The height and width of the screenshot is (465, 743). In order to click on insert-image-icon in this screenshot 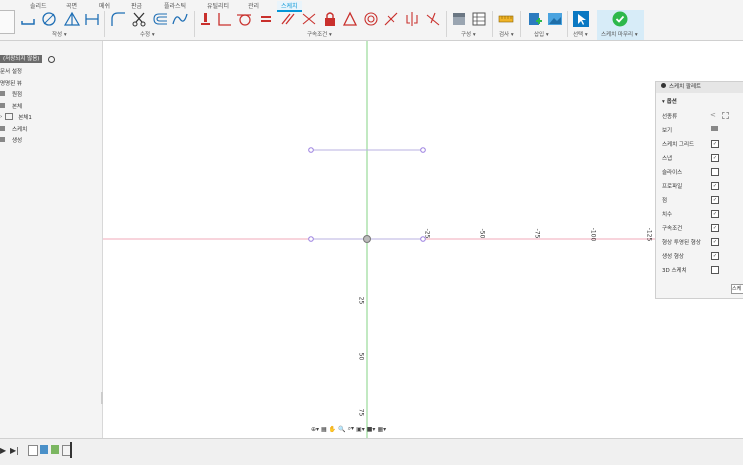, I will do `click(555, 19)`.